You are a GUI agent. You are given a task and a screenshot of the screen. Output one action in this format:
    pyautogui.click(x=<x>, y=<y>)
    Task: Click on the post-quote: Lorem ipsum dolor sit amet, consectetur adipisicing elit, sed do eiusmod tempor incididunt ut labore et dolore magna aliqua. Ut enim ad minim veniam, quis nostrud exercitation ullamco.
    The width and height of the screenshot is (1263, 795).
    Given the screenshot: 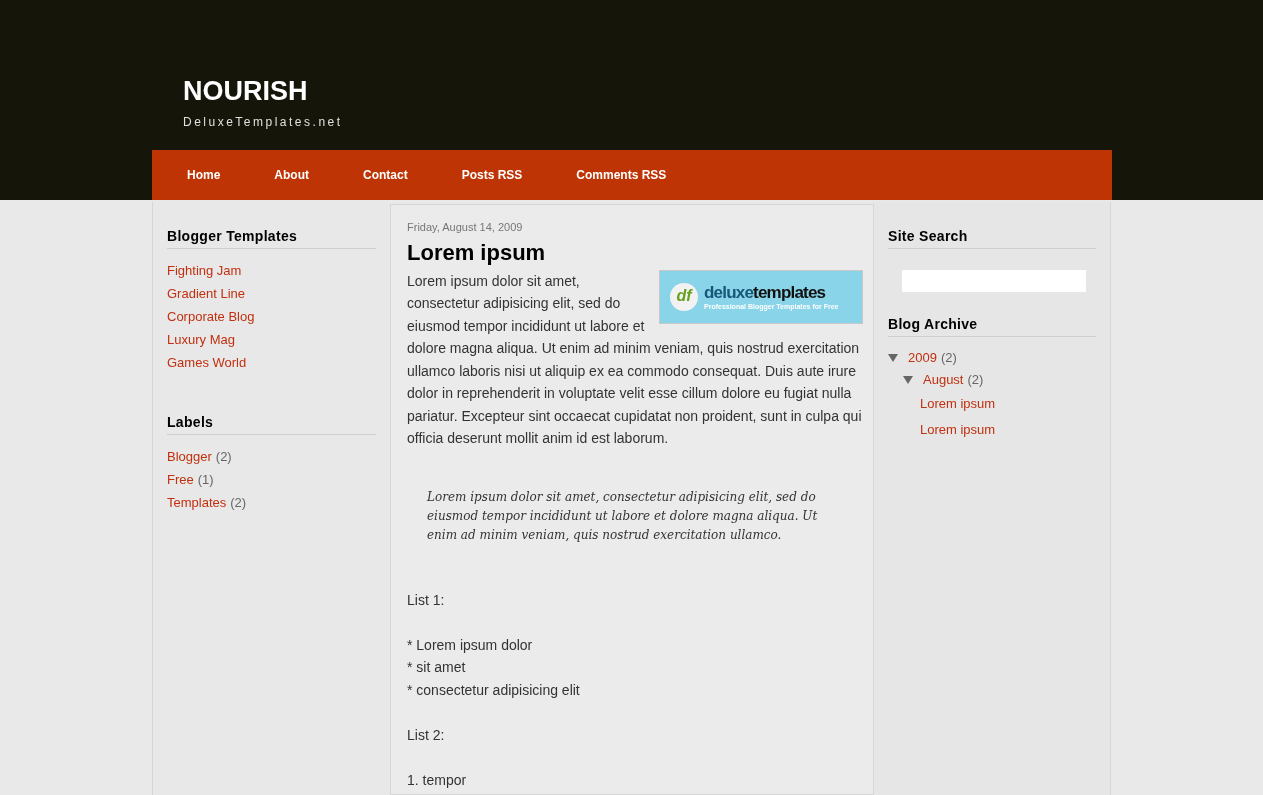 What is the action you would take?
    pyautogui.click(x=623, y=516)
    